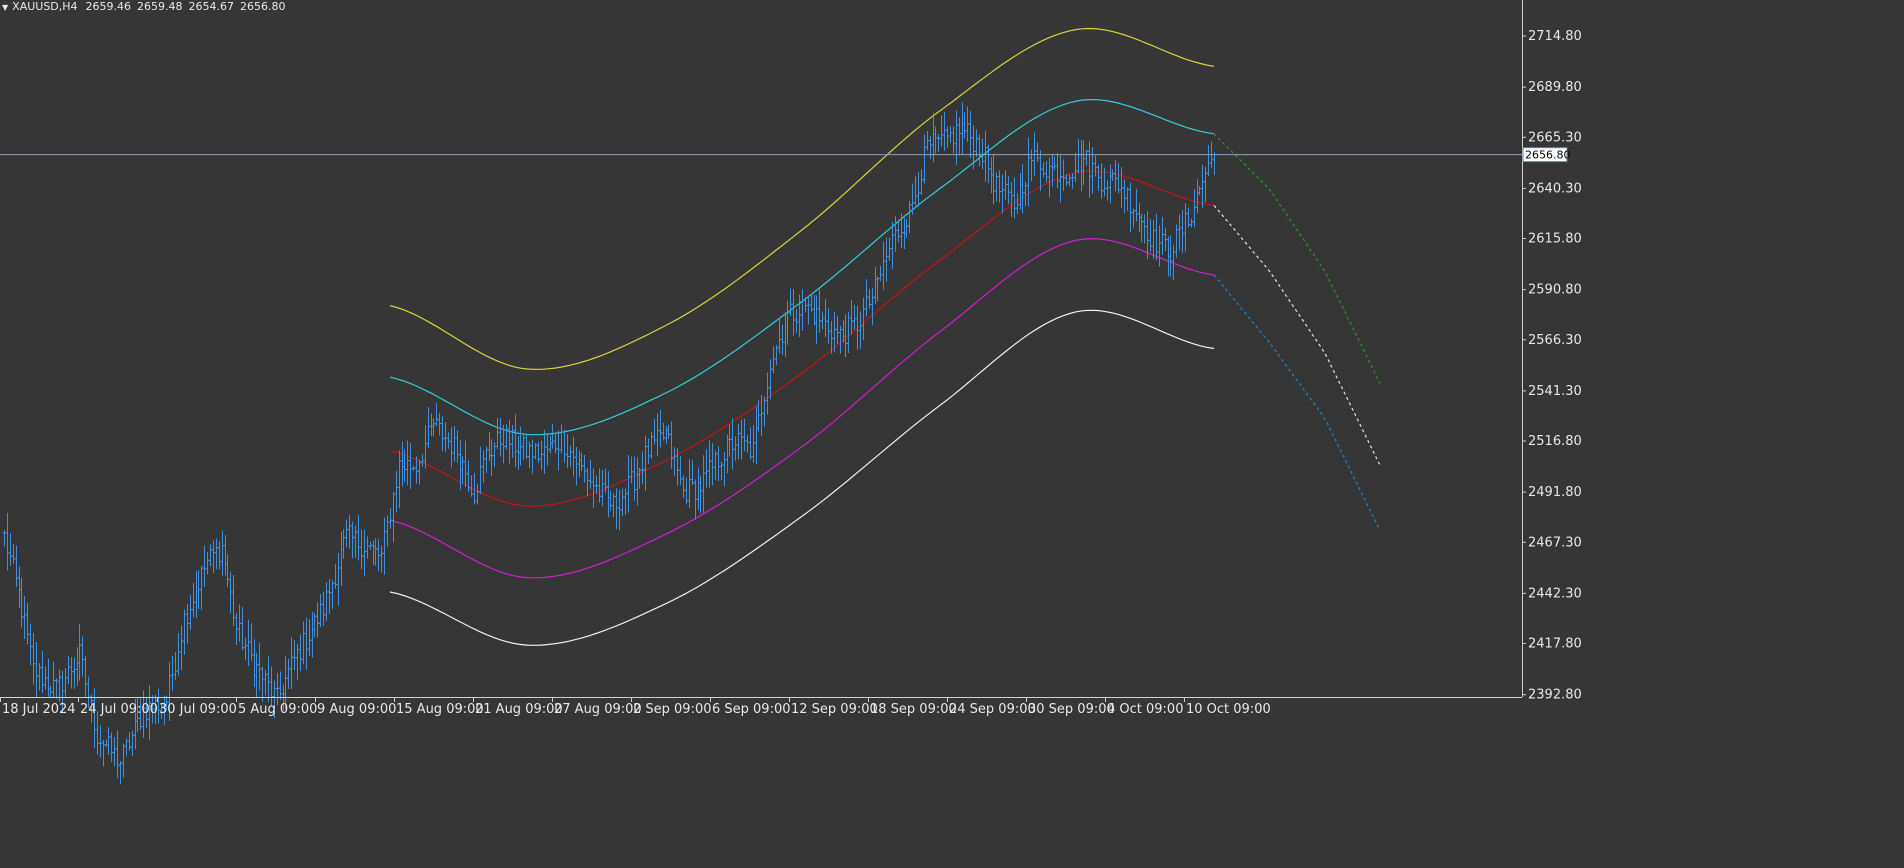 The height and width of the screenshot is (868, 1904). I want to click on forecast-lower-line, so click(1297, 402).